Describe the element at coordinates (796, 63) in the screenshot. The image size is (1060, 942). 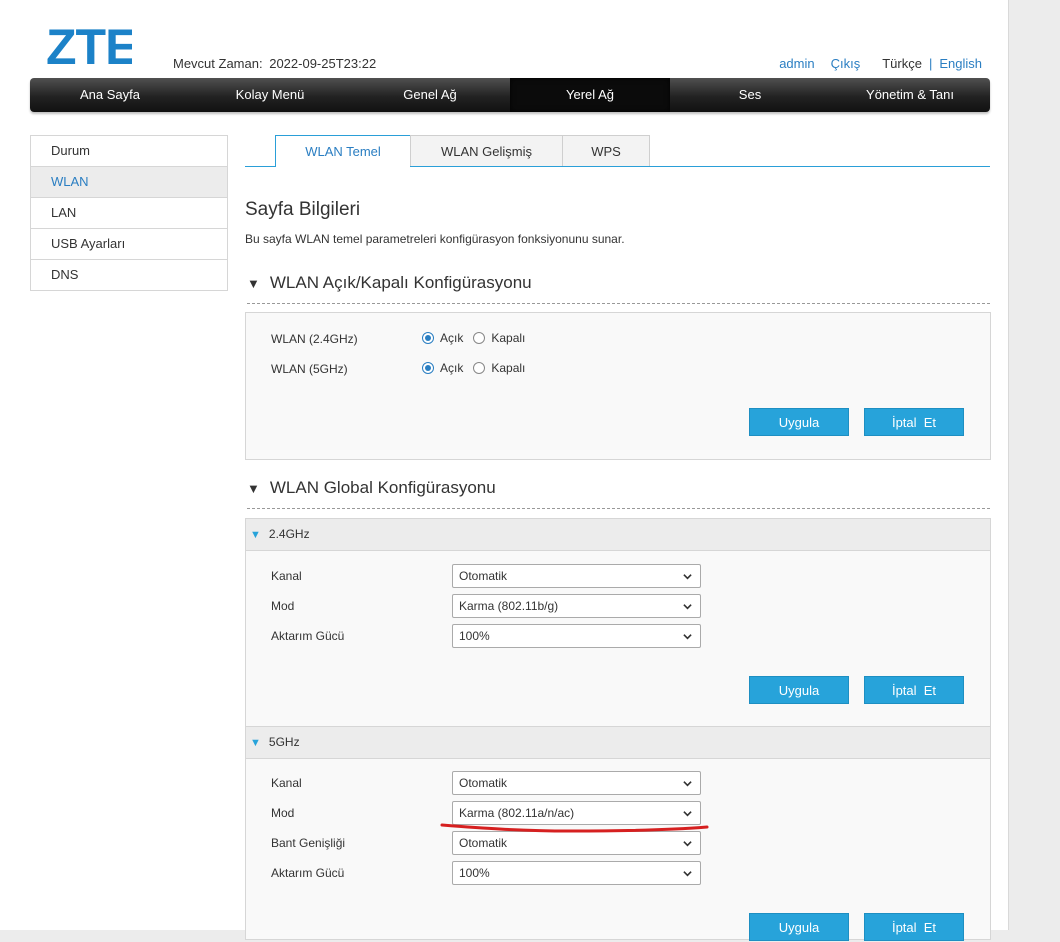
I see `user-link: admin` at that location.